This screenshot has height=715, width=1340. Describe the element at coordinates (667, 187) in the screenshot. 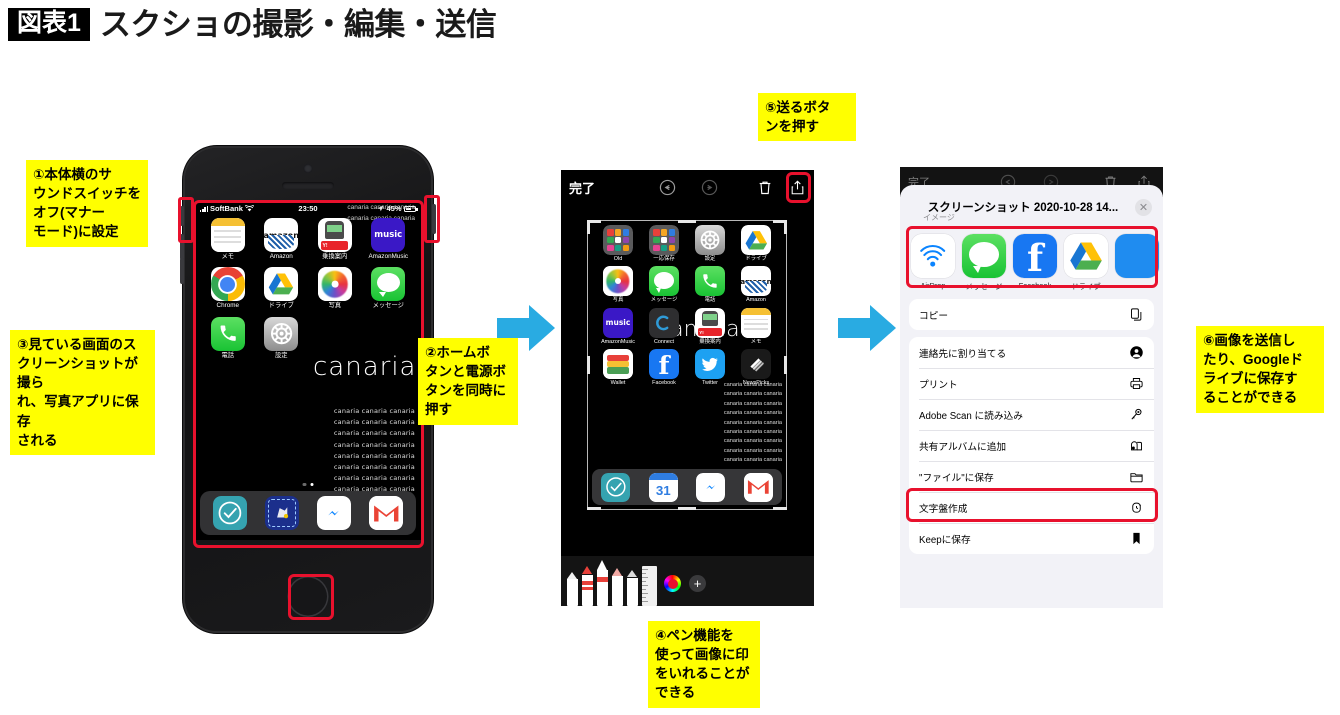

I see `undo-icon` at that location.